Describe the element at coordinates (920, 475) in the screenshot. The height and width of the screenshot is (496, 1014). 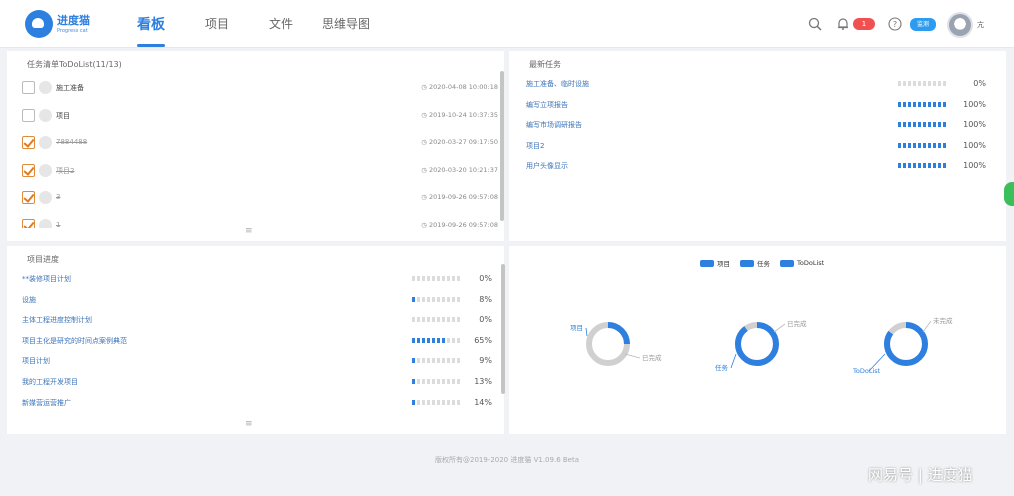
I see `watermark: 网易号 | 进度猫` at that location.